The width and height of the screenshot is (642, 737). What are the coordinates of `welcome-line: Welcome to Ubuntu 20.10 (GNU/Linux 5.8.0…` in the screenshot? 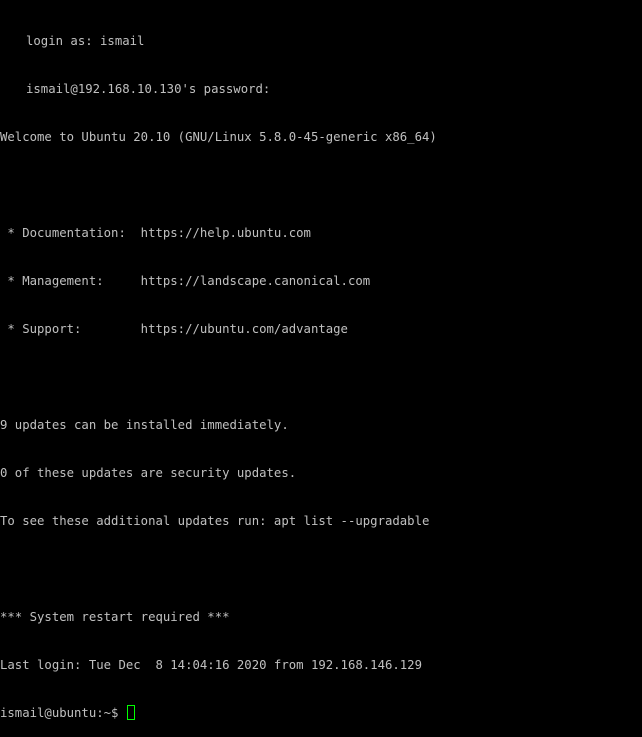 It's located at (218, 137).